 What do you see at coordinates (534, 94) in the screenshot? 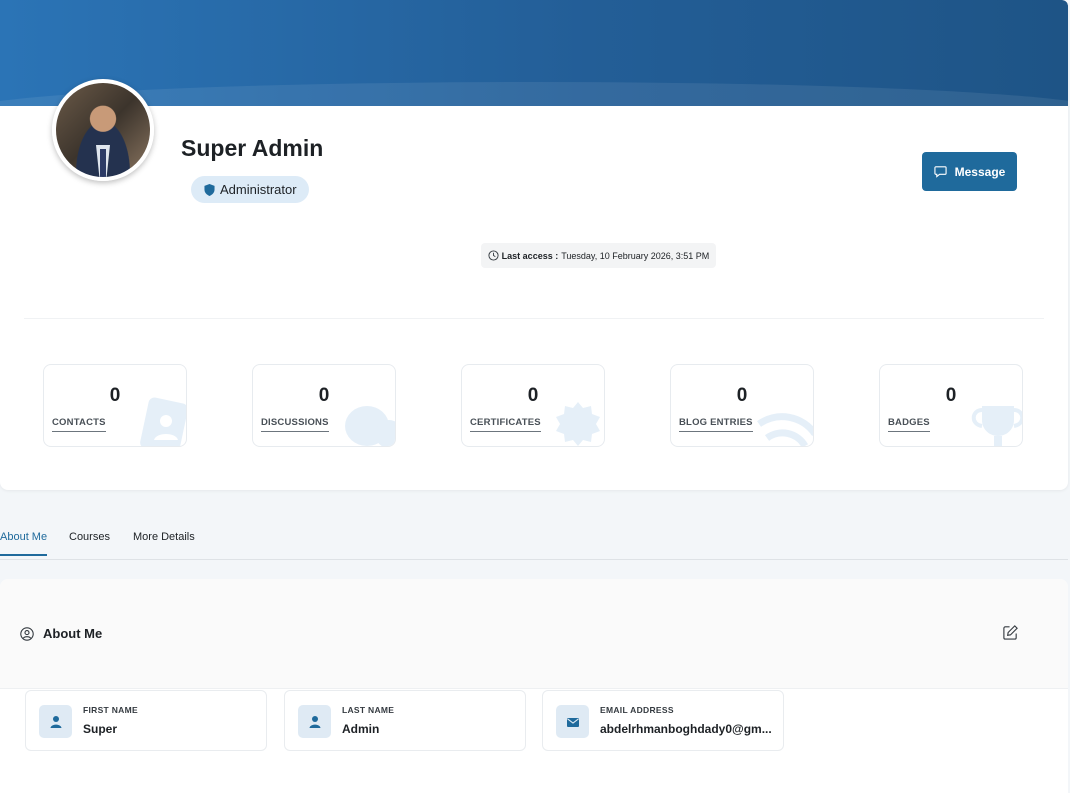
I see `banner-wave` at bounding box center [534, 94].